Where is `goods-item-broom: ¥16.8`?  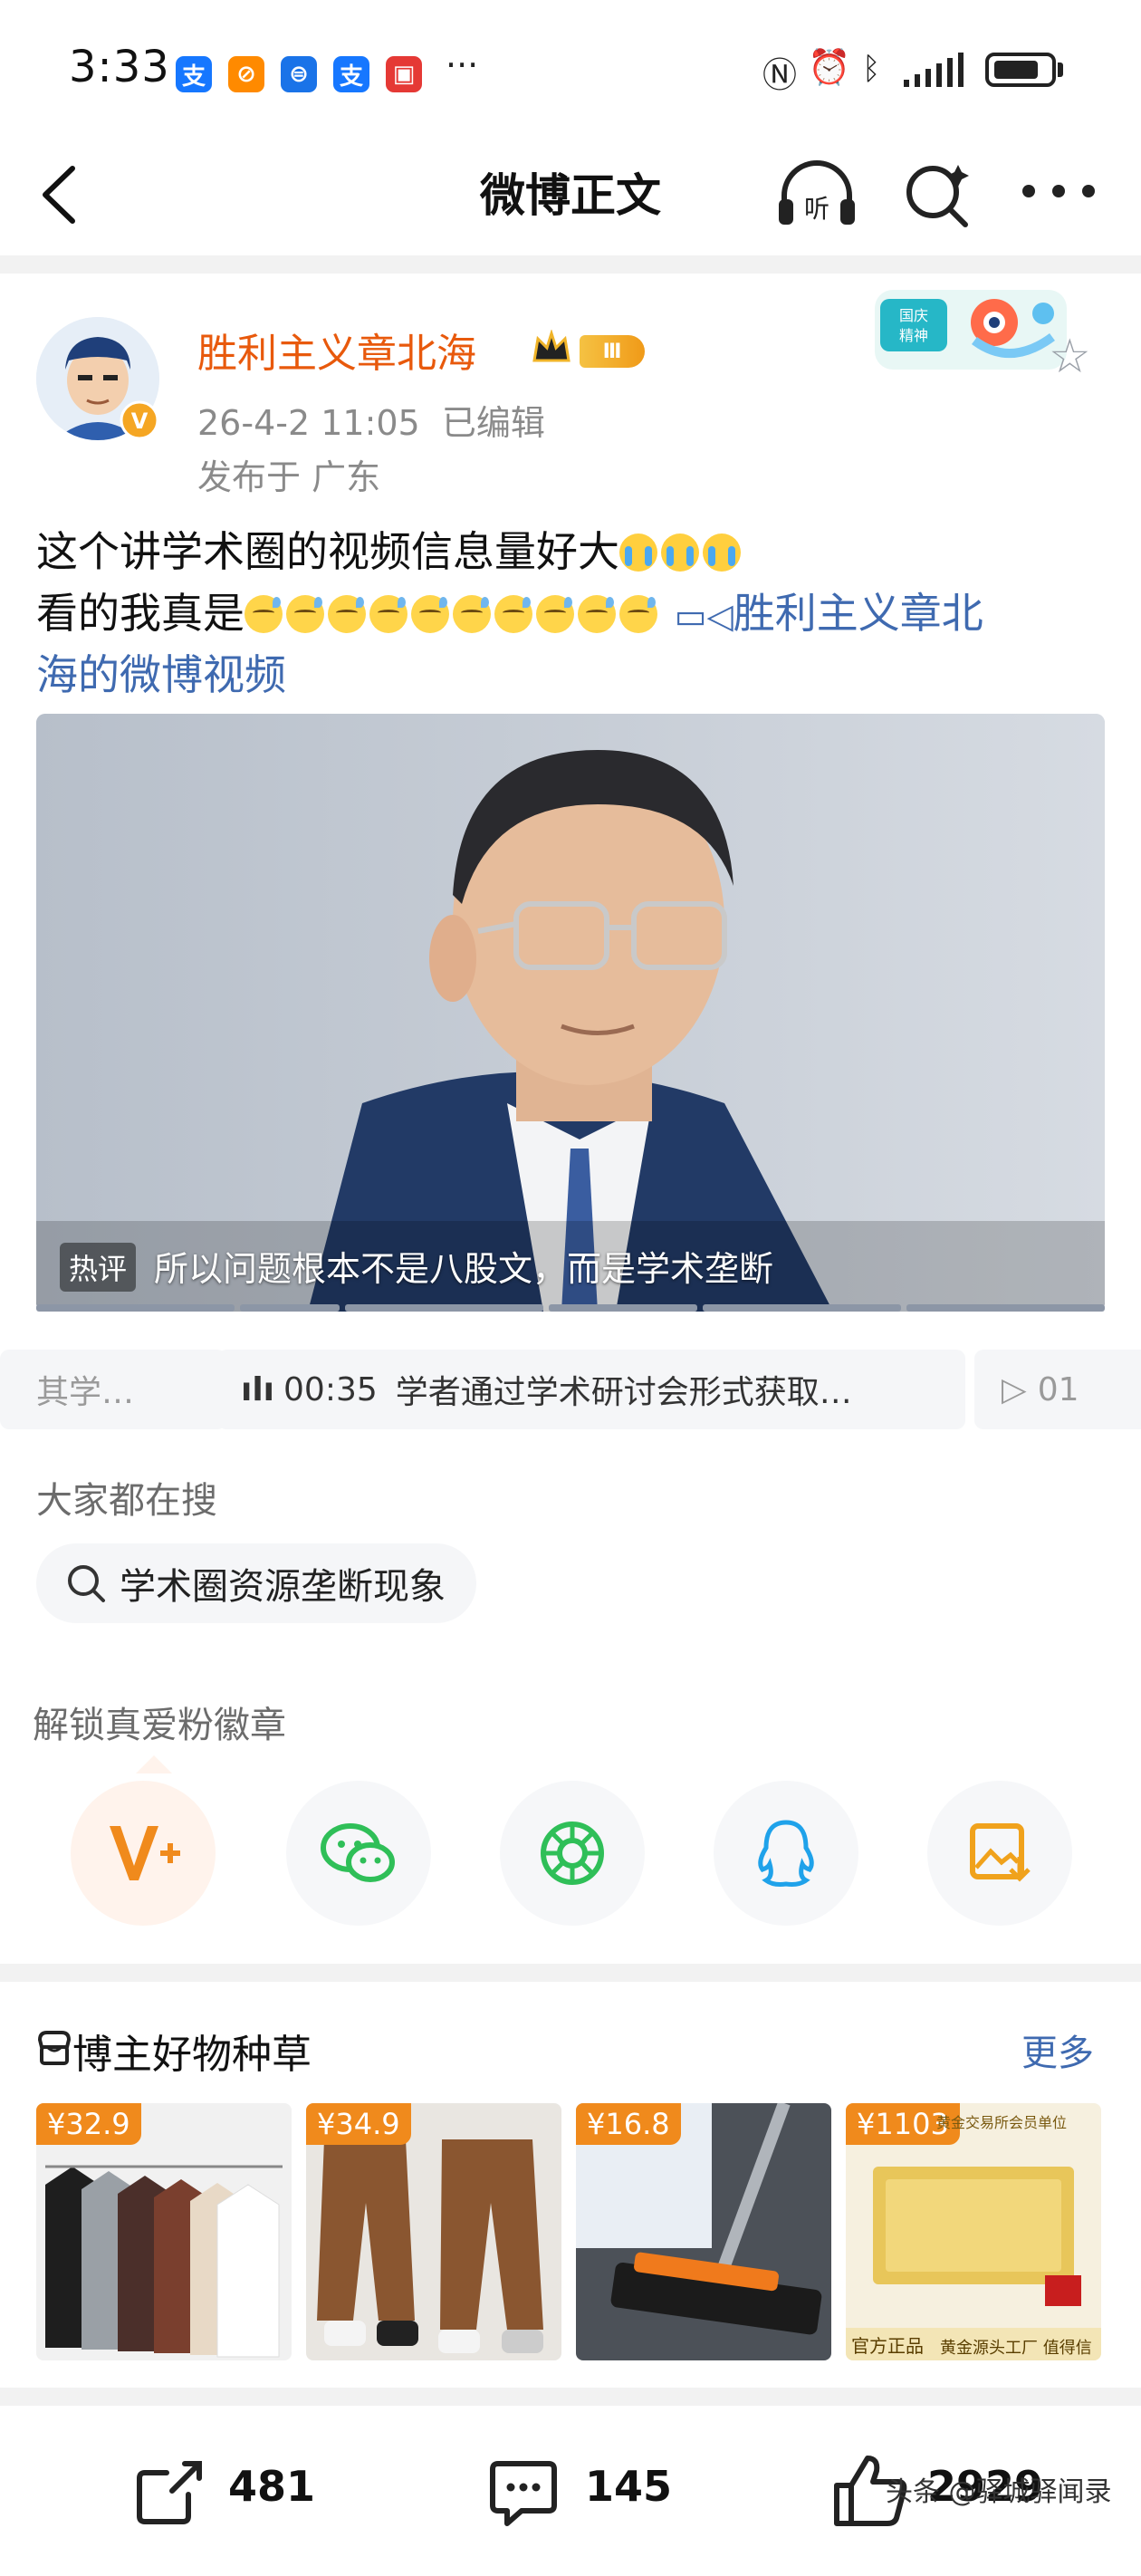 goods-item-broom: ¥16.8 is located at coordinates (703, 2231).